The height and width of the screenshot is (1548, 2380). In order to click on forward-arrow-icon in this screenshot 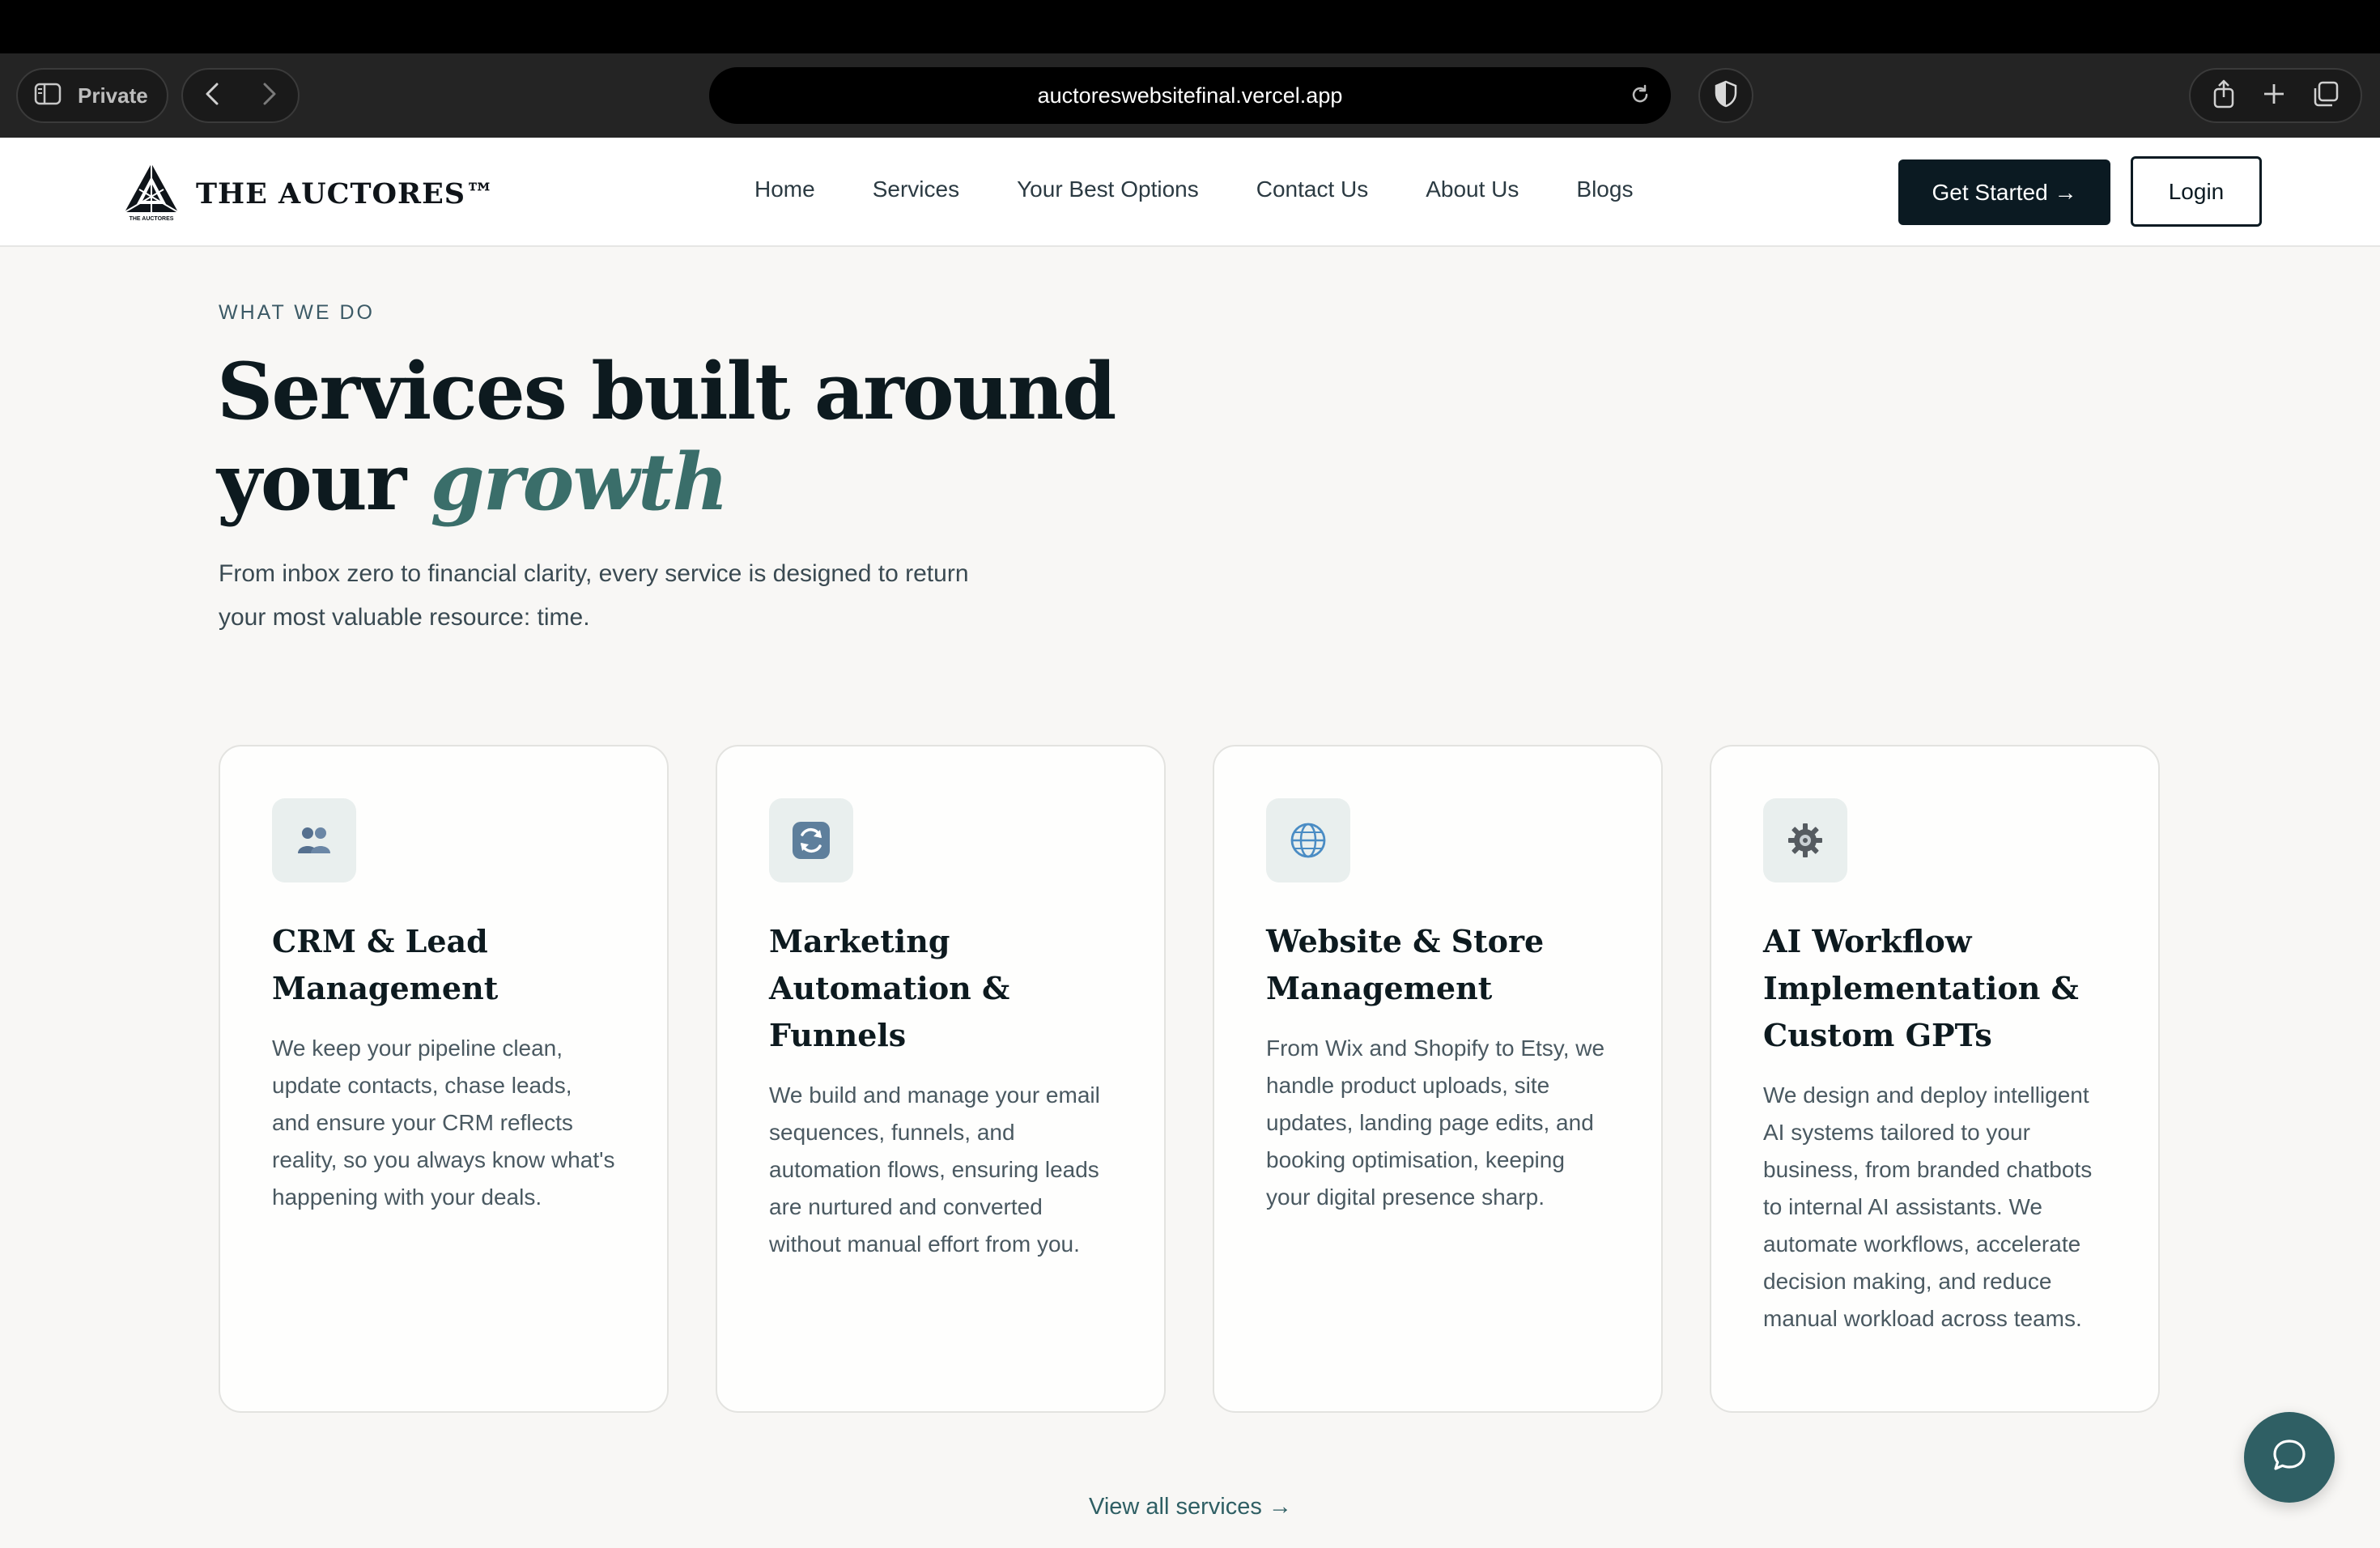, I will do `click(269, 96)`.